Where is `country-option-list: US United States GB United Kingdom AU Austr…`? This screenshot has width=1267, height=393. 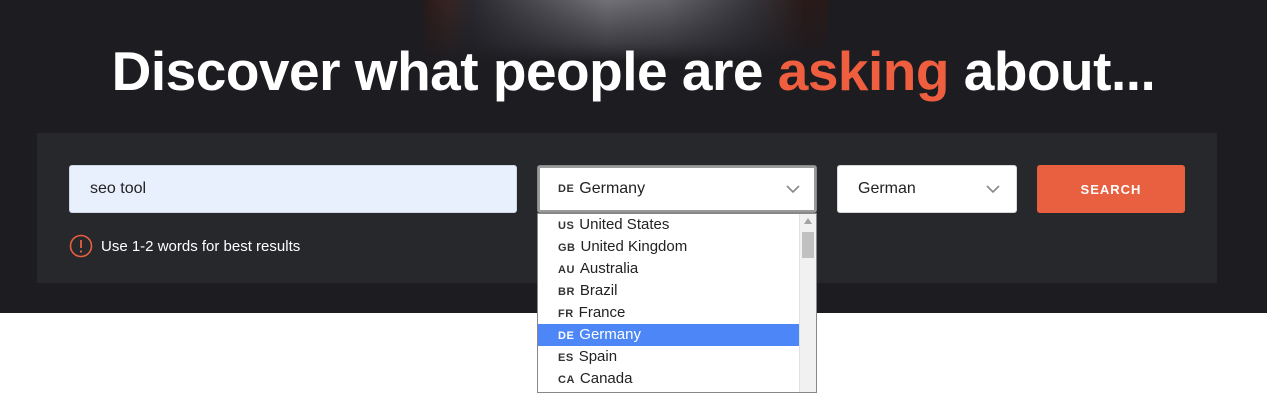 country-option-list: US United States GB United Kingdom AU Austr… is located at coordinates (669, 302).